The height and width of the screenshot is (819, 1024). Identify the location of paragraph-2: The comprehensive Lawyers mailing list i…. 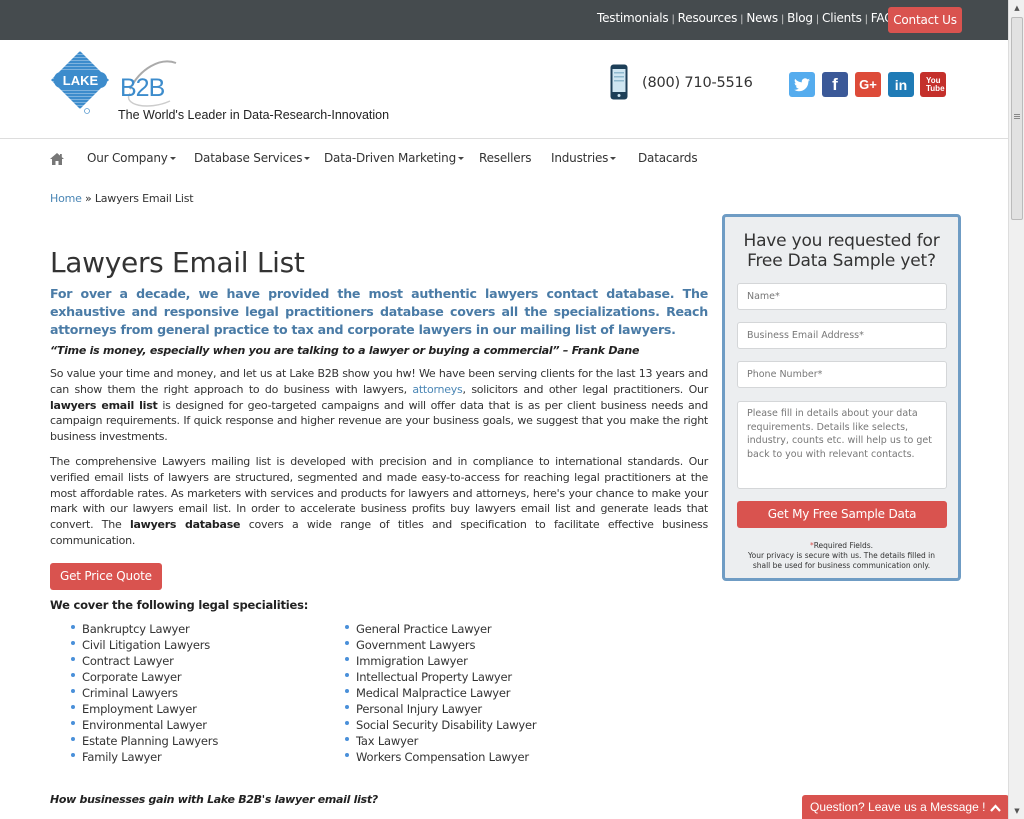
(379, 501).